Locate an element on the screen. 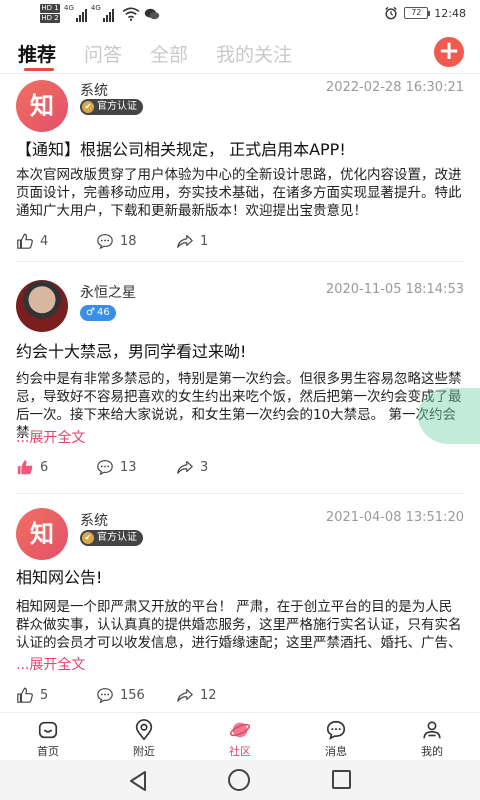 The width and height of the screenshot is (480, 800). level-badge-value: 46 is located at coordinates (103, 312).